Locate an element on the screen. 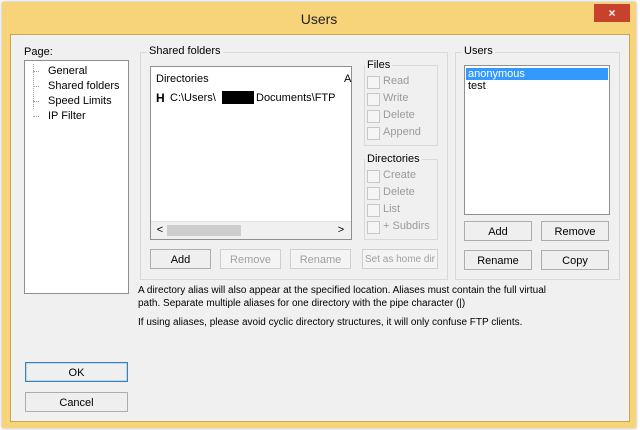  users-list: anonymous test is located at coordinates (537, 140).